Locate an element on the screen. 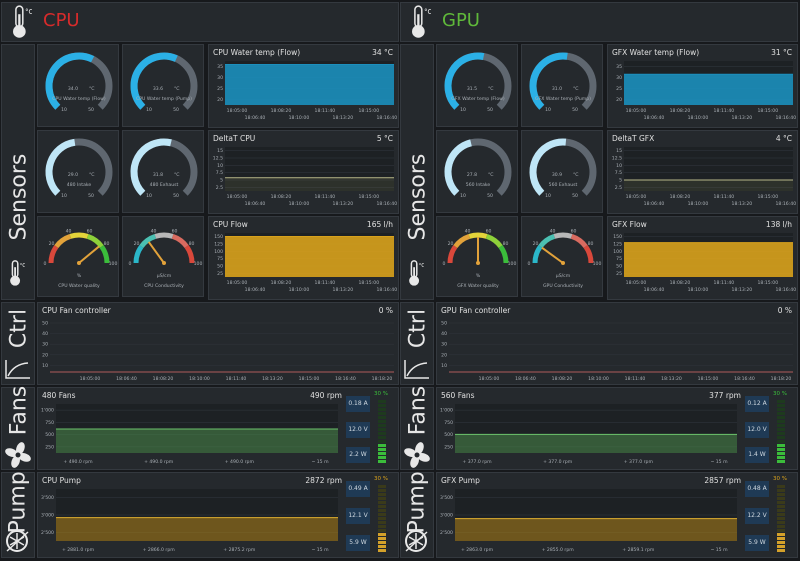 The width and height of the screenshot is (800, 561). gauge-label: 480 Exhaust is located at coordinates (164, 185).